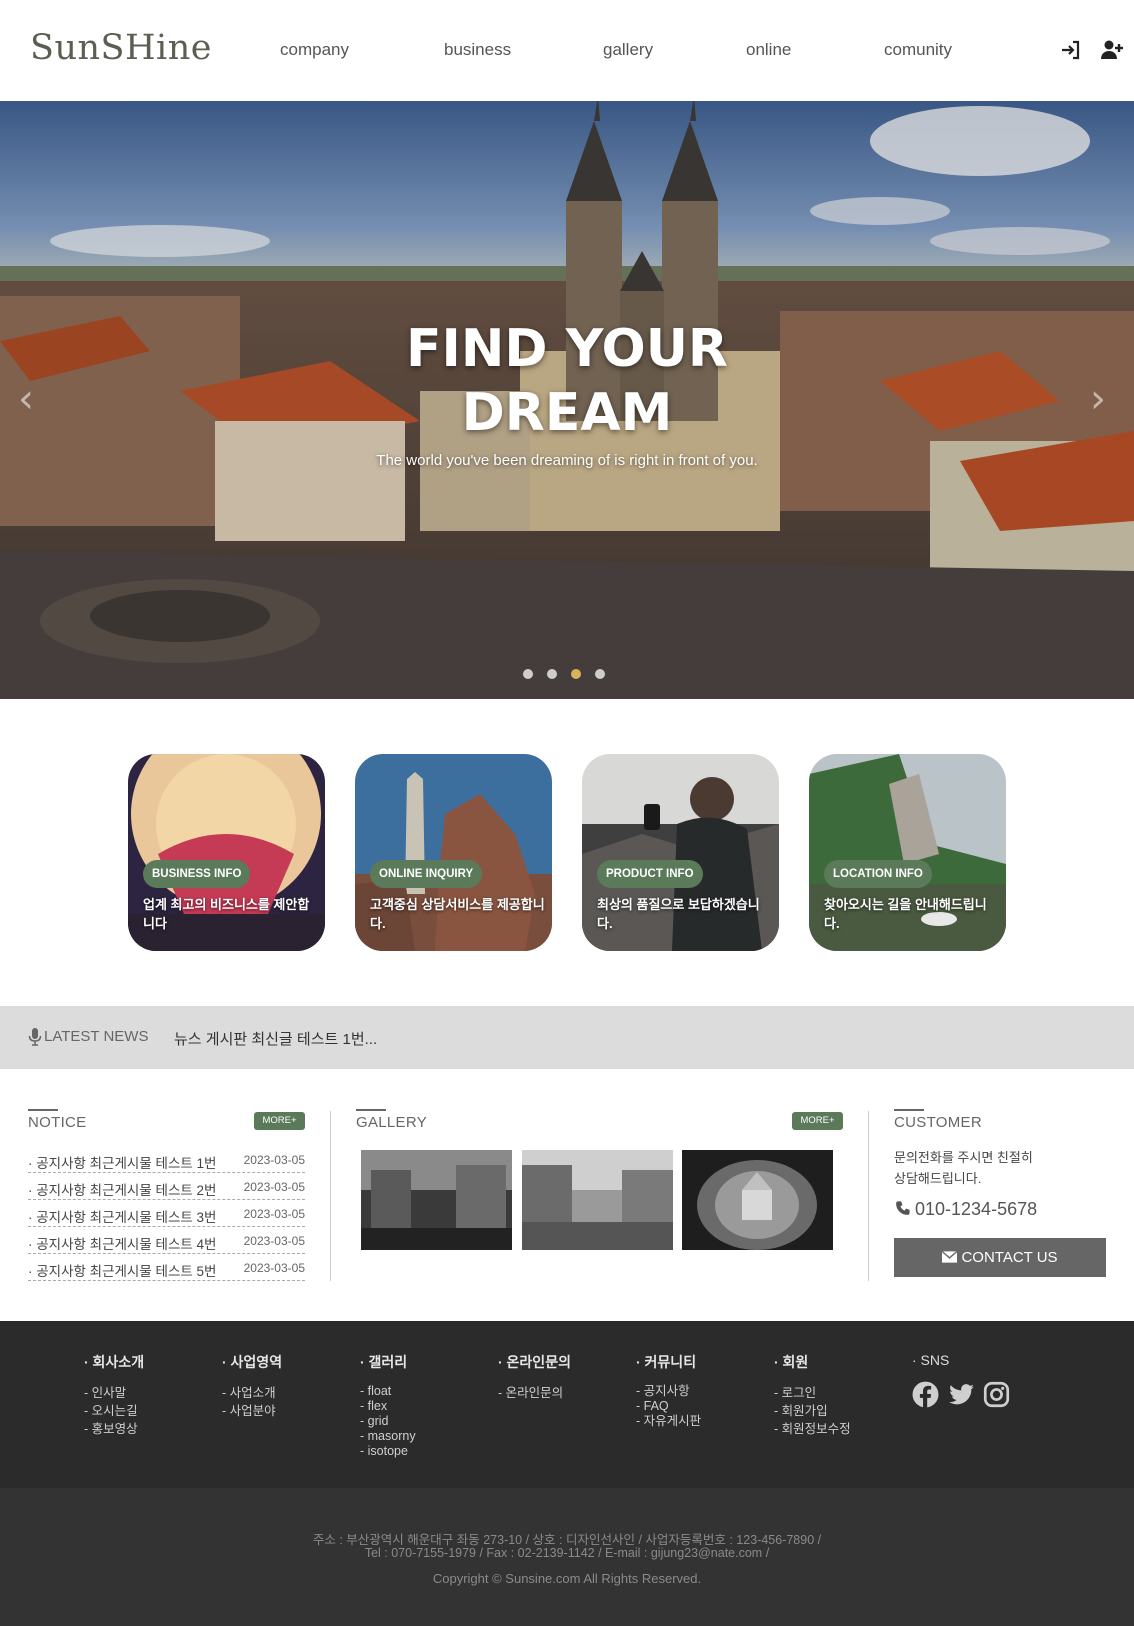 The width and height of the screenshot is (1134, 1626). What do you see at coordinates (817, 1121) in the screenshot?
I see `gallery-more-button: MORE+` at bounding box center [817, 1121].